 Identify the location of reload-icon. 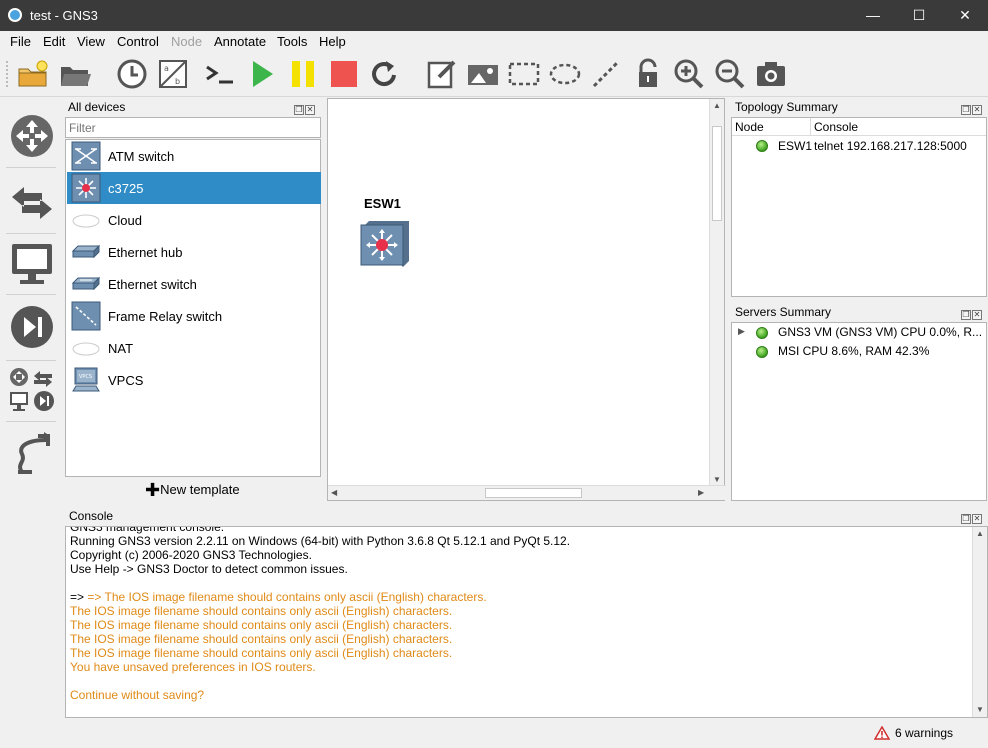
(385, 74).